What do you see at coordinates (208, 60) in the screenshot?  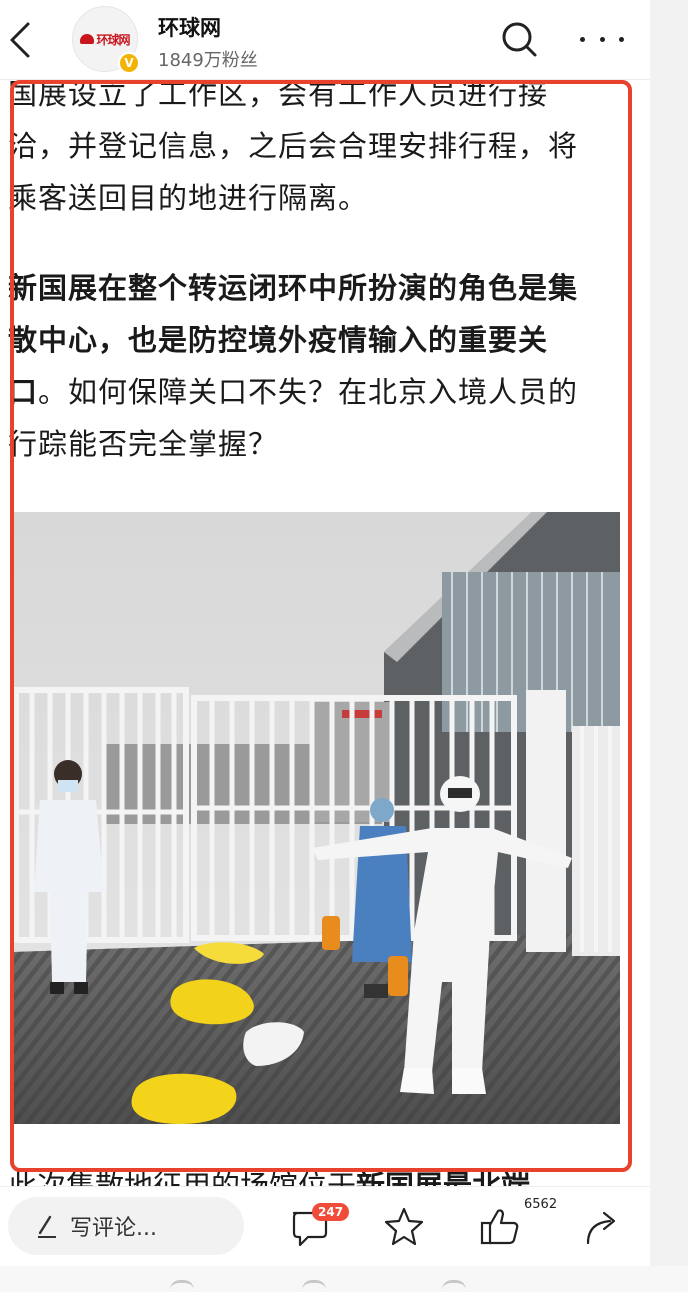 I see `follower-count: 1849万粉丝` at bounding box center [208, 60].